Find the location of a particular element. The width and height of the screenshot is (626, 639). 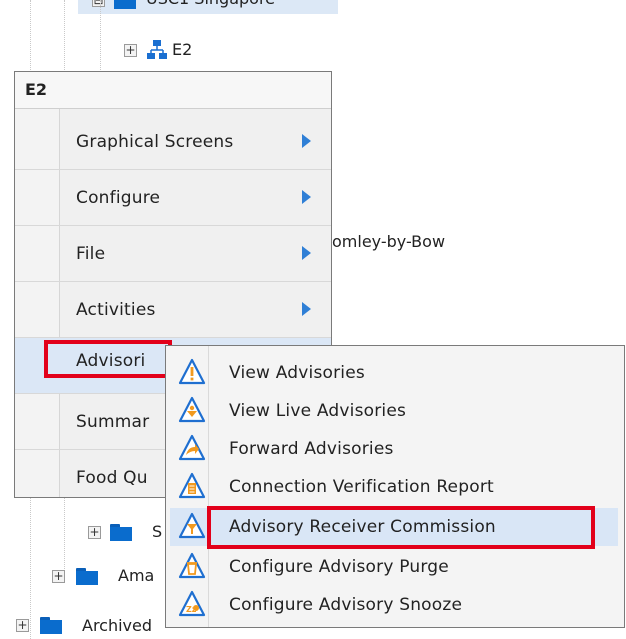

network-node-icon is located at coordinates (157, 49).